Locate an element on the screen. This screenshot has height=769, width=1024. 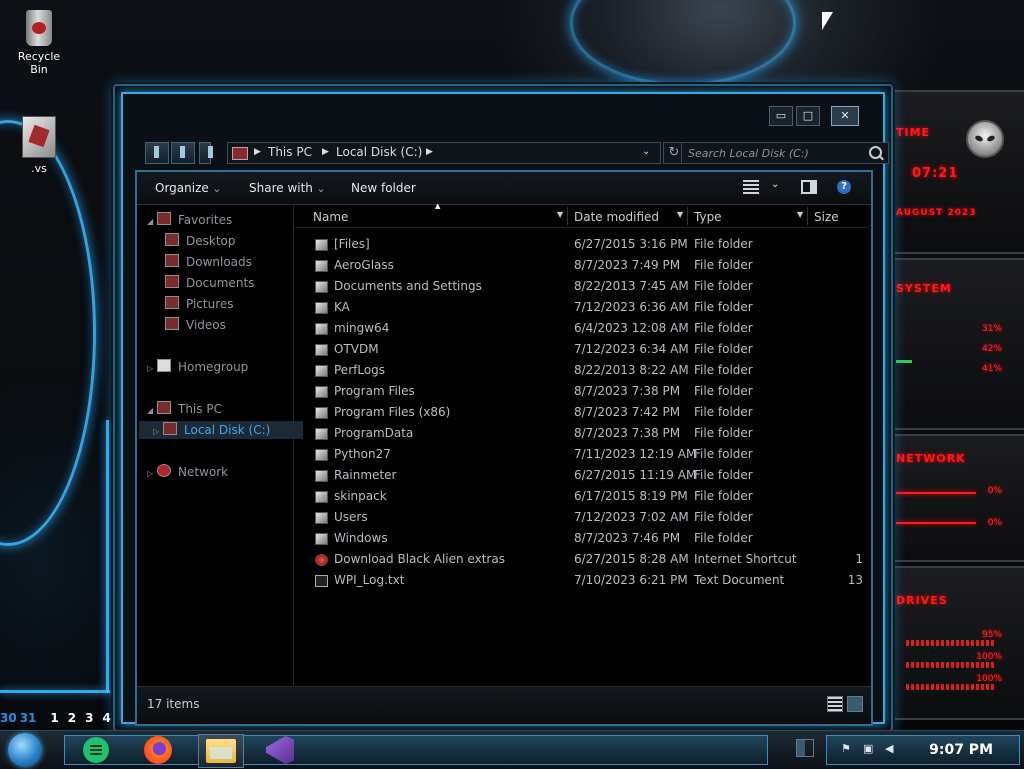
recycle-bin-icon: Recycle Bin is located at coordinates (39, 43).